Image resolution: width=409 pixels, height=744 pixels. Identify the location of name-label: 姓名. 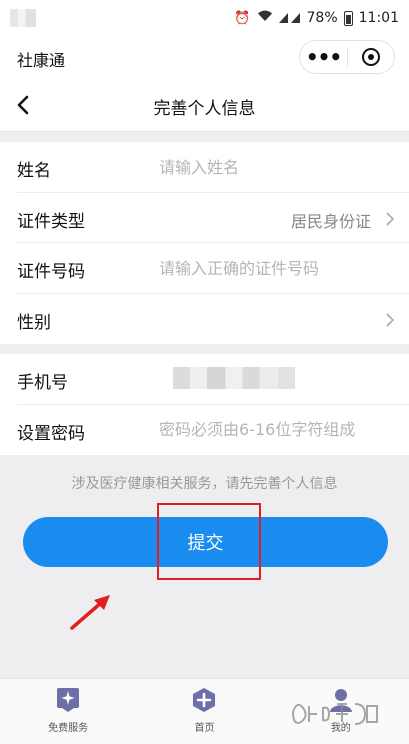
(34, 171).